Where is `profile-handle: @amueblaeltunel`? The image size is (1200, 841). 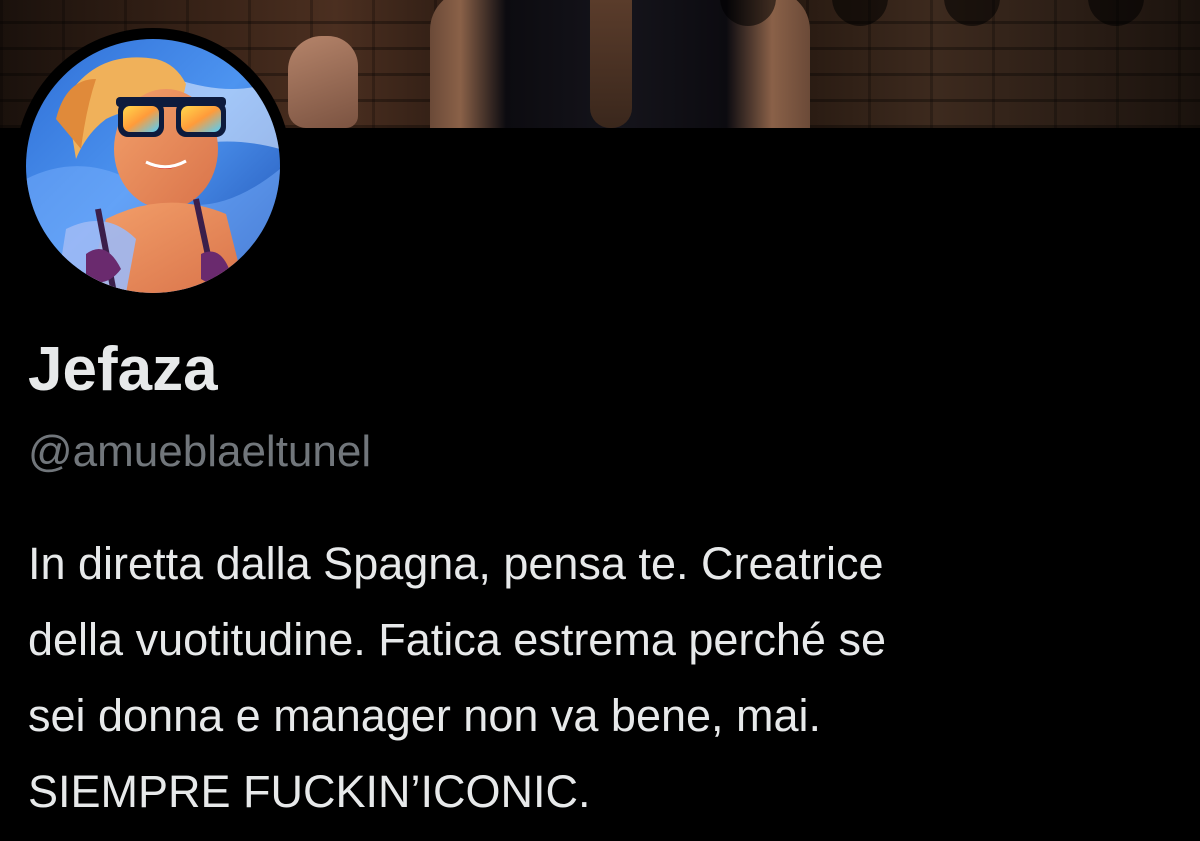
profile-handle: @amueblaeltunel is located at coordinates (200, 451).